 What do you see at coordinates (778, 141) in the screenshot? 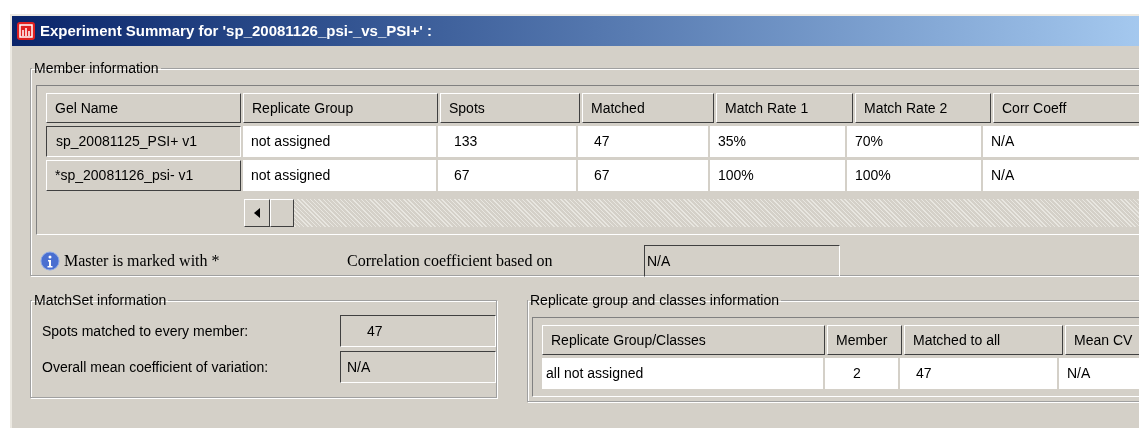
I see `table-cell: 35%` at bounding box center [778, 141].